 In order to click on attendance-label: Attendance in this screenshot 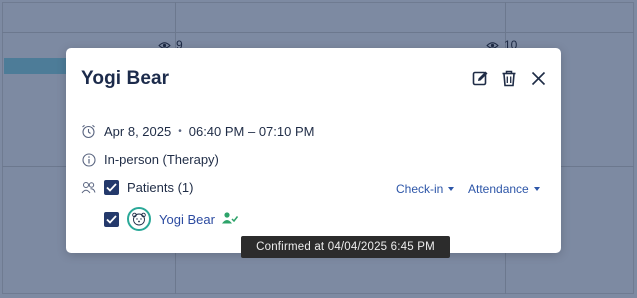, I will do `click(498, 189)`.